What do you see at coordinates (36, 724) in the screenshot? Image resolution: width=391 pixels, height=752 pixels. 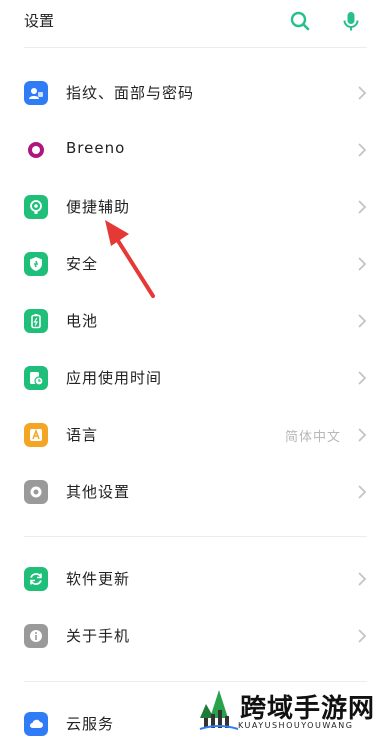 I see `cloud-icon` at bounding box center [36, 724].